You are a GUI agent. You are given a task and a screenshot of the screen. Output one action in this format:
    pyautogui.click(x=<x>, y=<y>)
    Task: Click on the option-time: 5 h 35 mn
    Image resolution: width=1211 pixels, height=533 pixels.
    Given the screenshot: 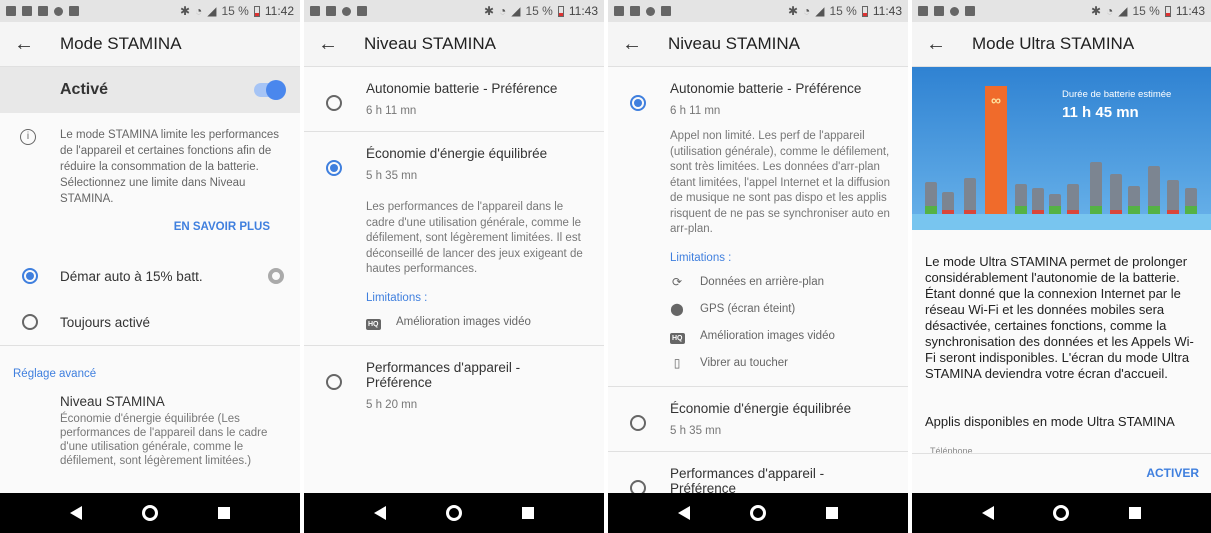 What is the action you would take?
    pyautogui.click(x=696, y=430)
    